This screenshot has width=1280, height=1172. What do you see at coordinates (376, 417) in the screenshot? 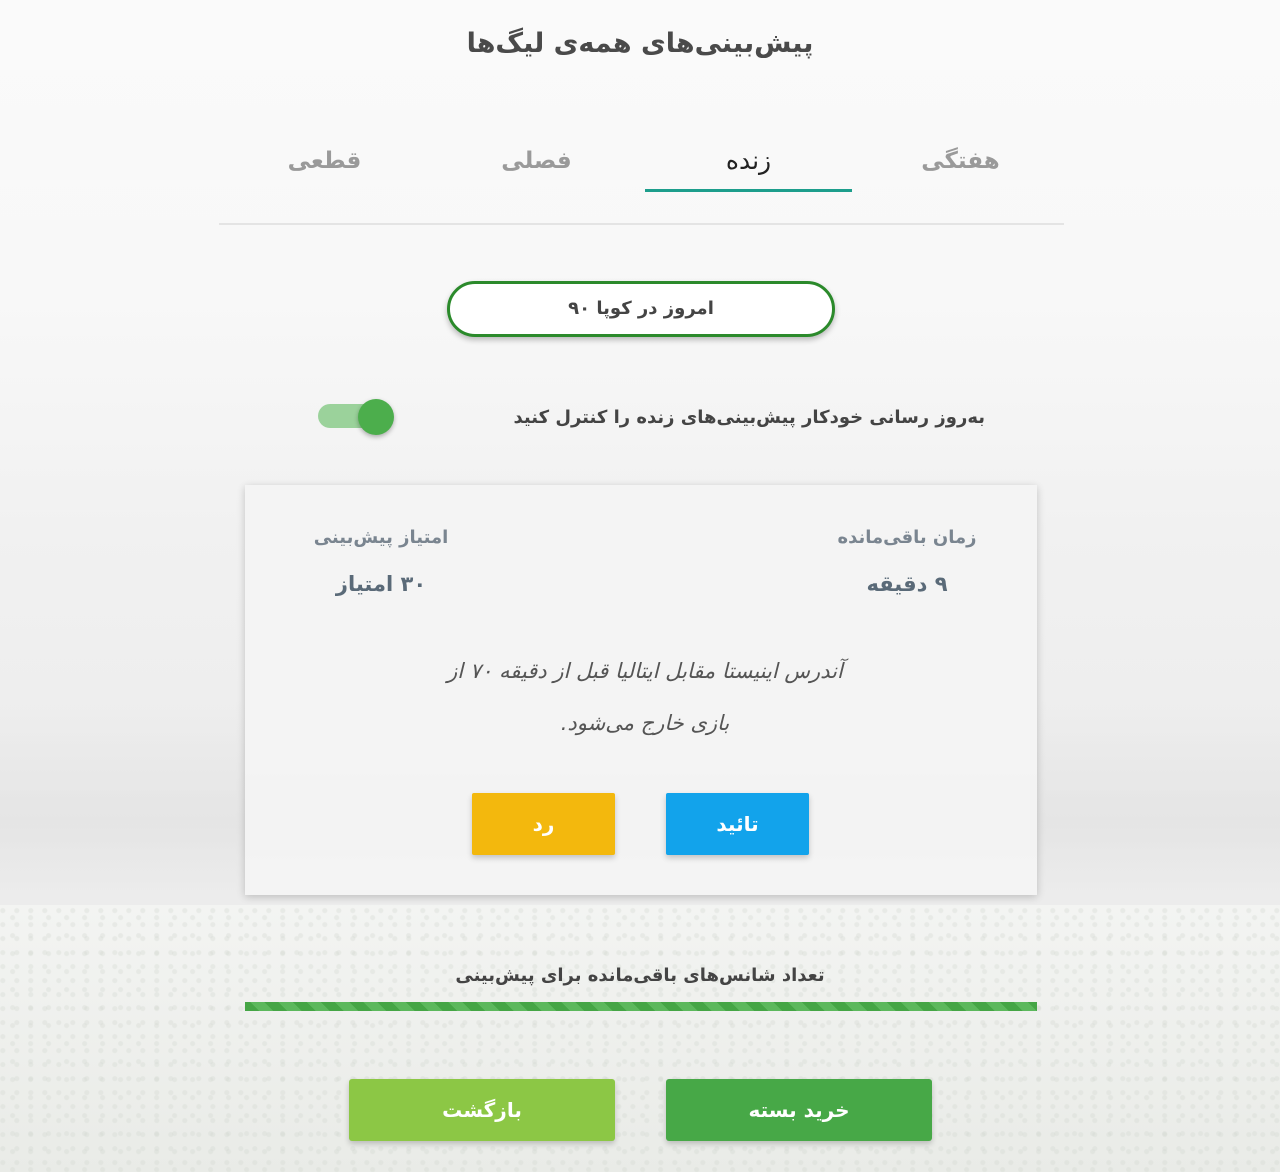
I see `toggle-knob` at bounding box center [376, 417].